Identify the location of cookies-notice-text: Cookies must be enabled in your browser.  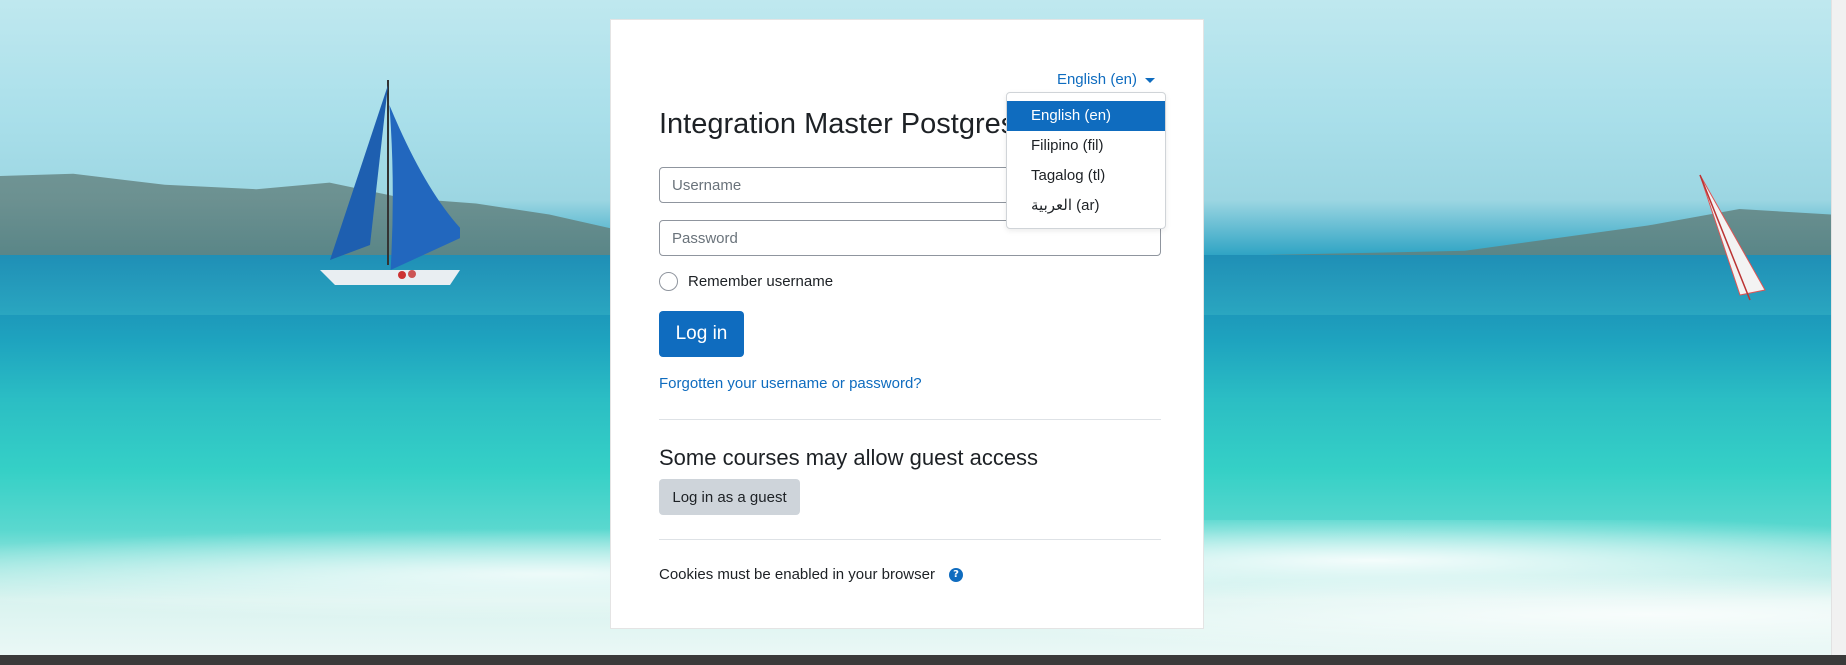
(797, 574).